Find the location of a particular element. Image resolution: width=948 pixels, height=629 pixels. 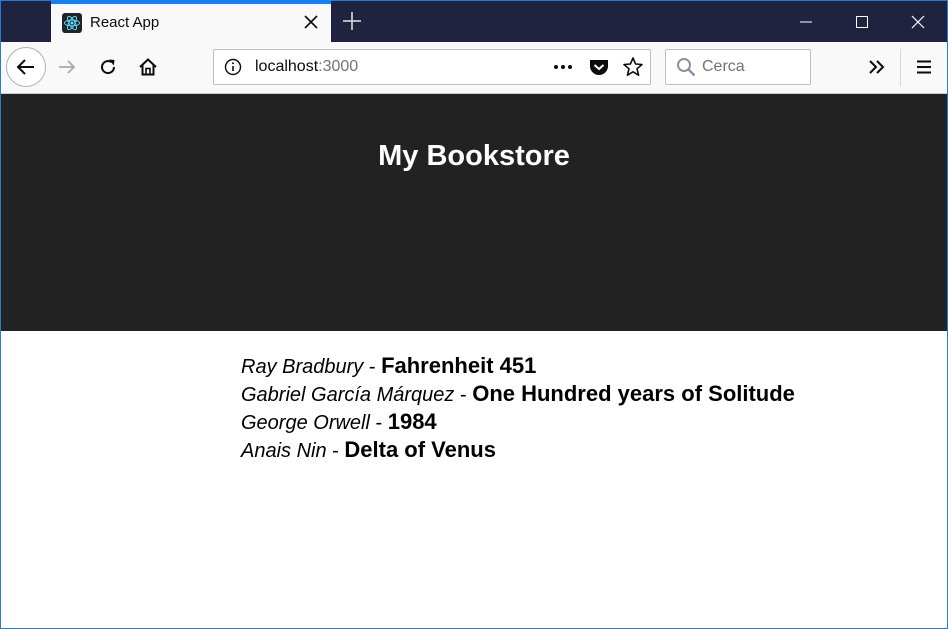

back-button is located at coordinates (26, 67).